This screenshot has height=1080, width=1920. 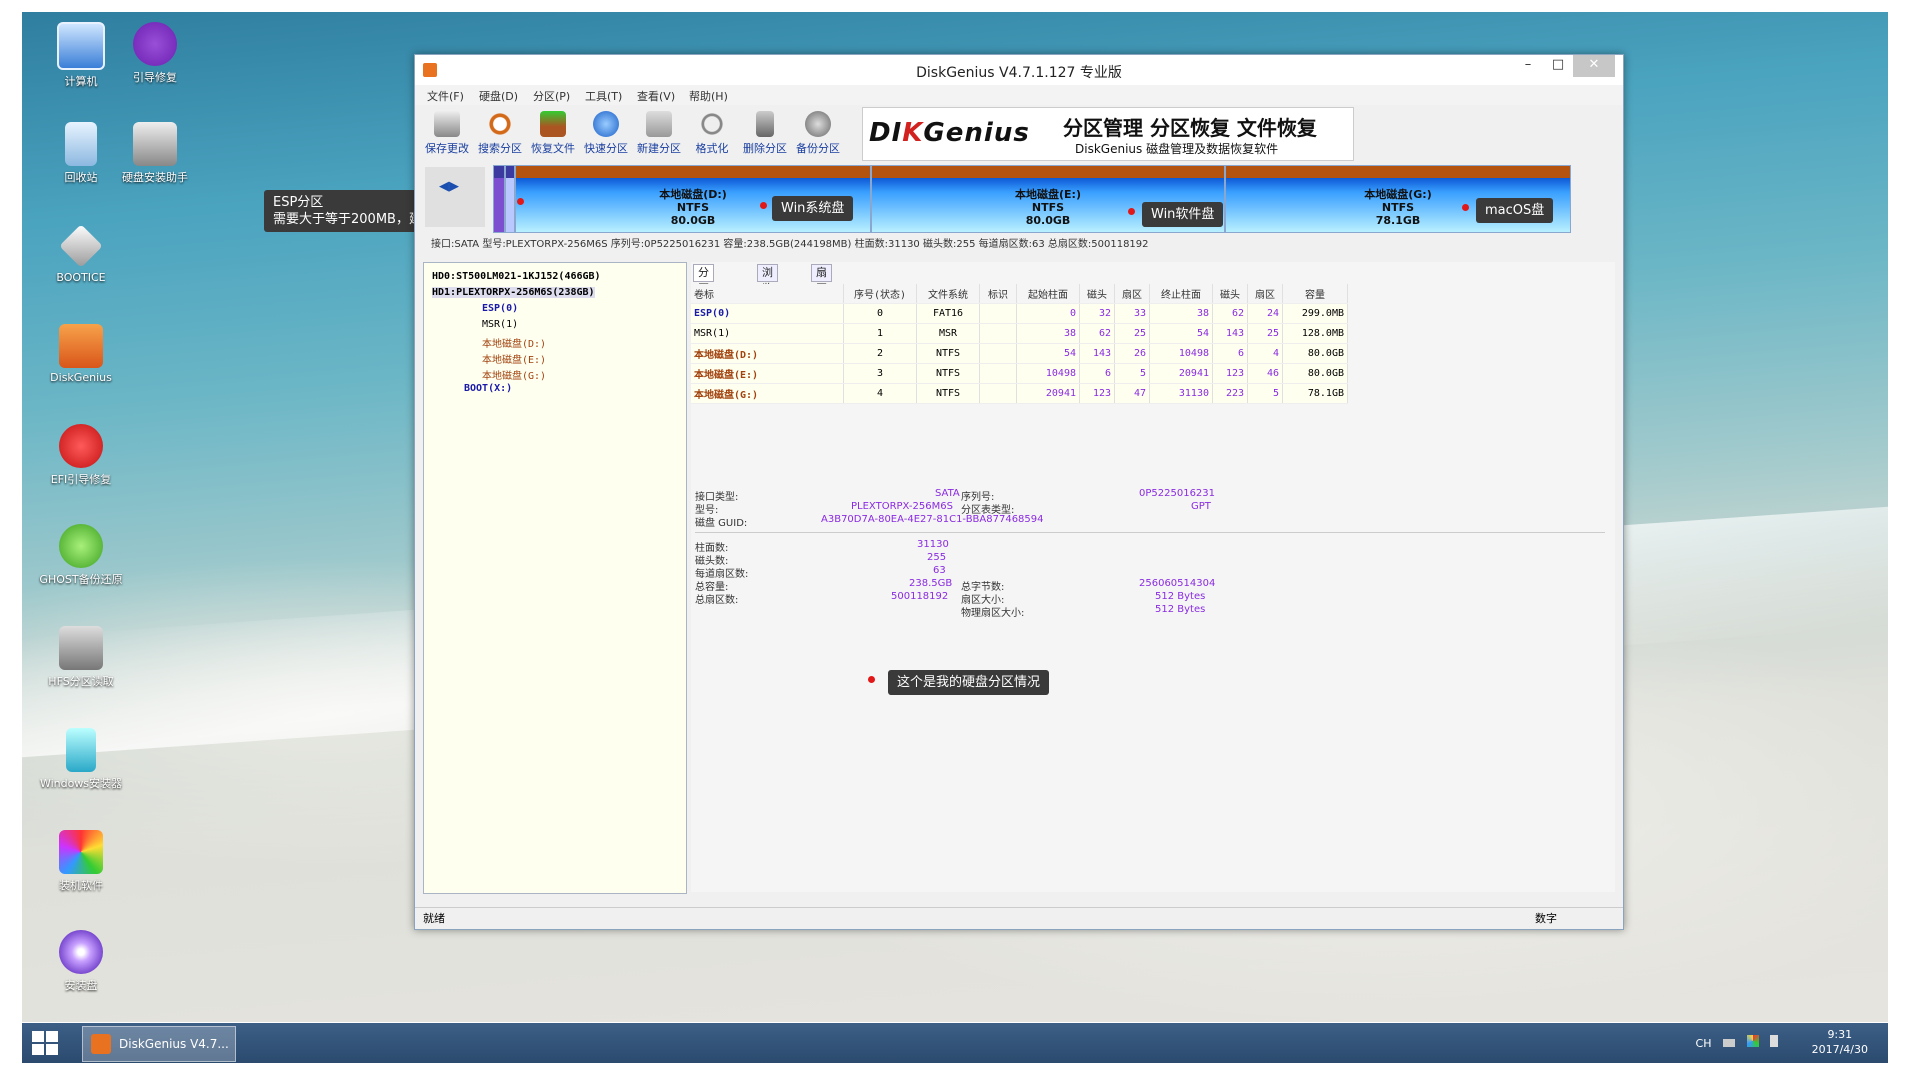 I want to click on tab-sector-edit: 扇区编辑, so click(x=821, y=295).